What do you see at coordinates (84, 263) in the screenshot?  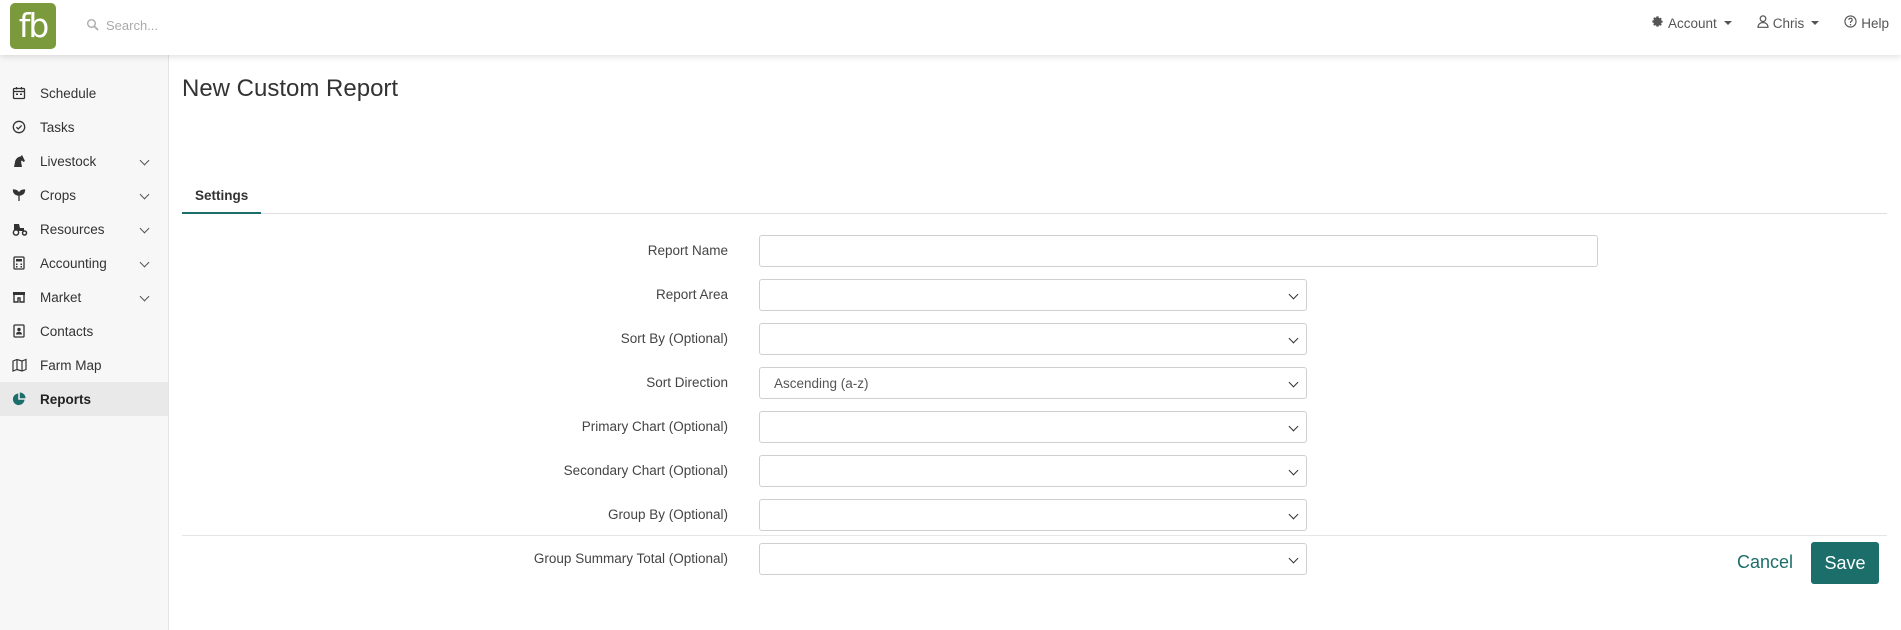 I see `sidebar-item-accounting: Accounting` at bounding box center [84, 263].